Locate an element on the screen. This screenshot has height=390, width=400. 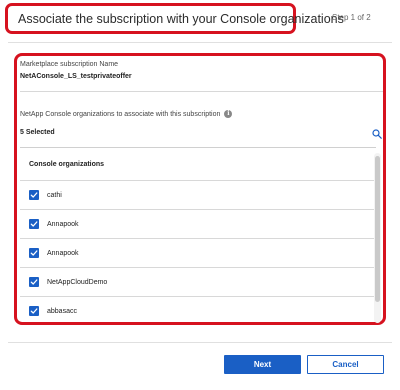
list-item: NetAppCloudDemo is located at coordinates (198, 282).